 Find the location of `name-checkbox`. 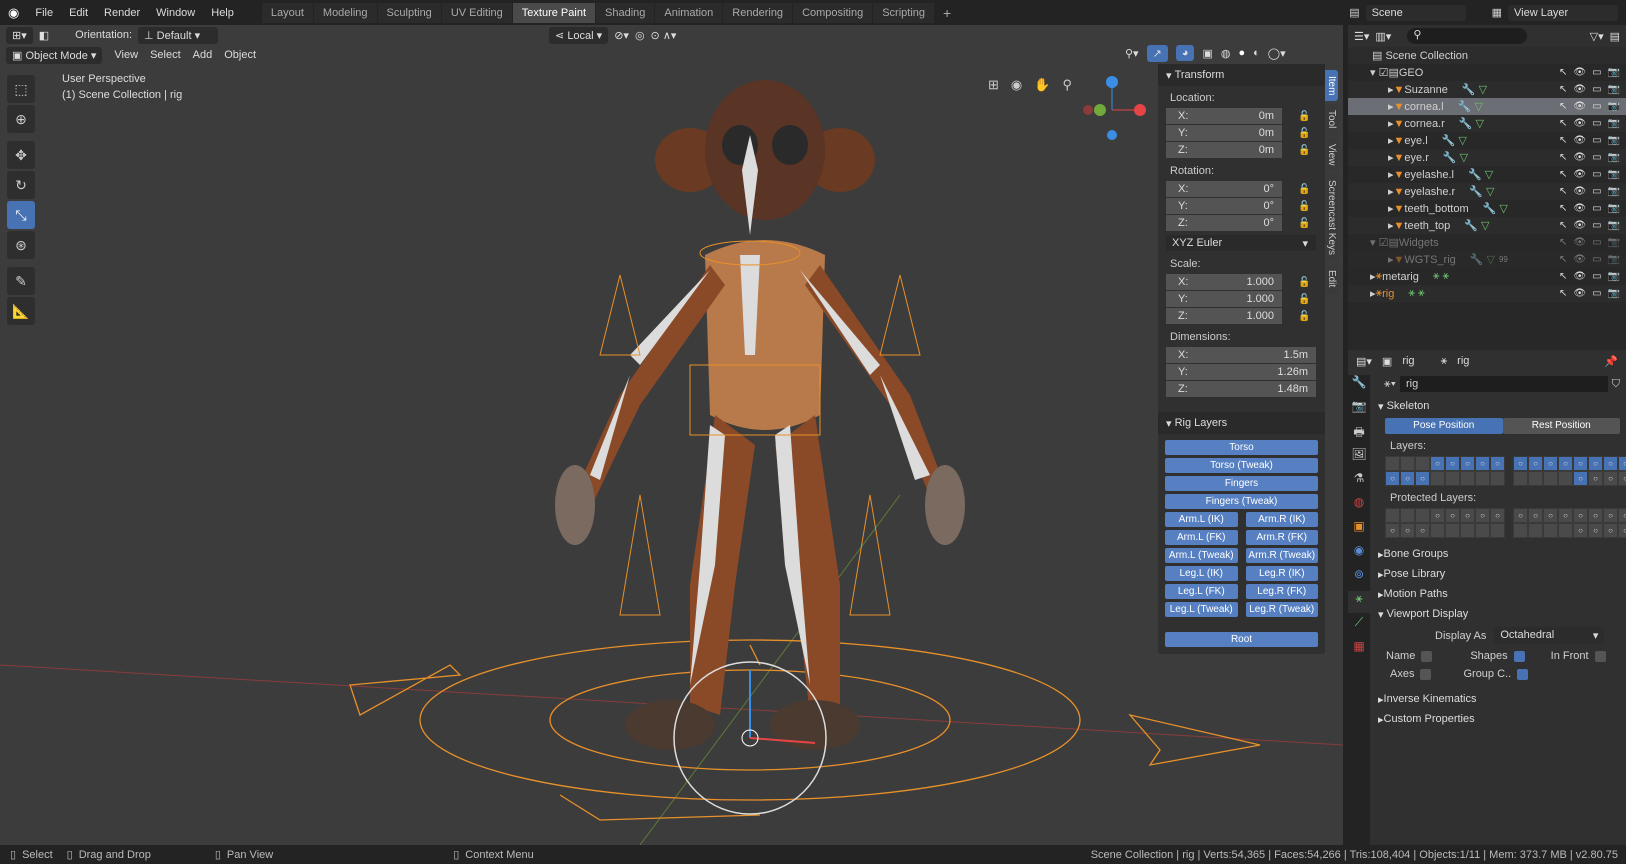

name-checkbox is located at coordinates (1427, 656).